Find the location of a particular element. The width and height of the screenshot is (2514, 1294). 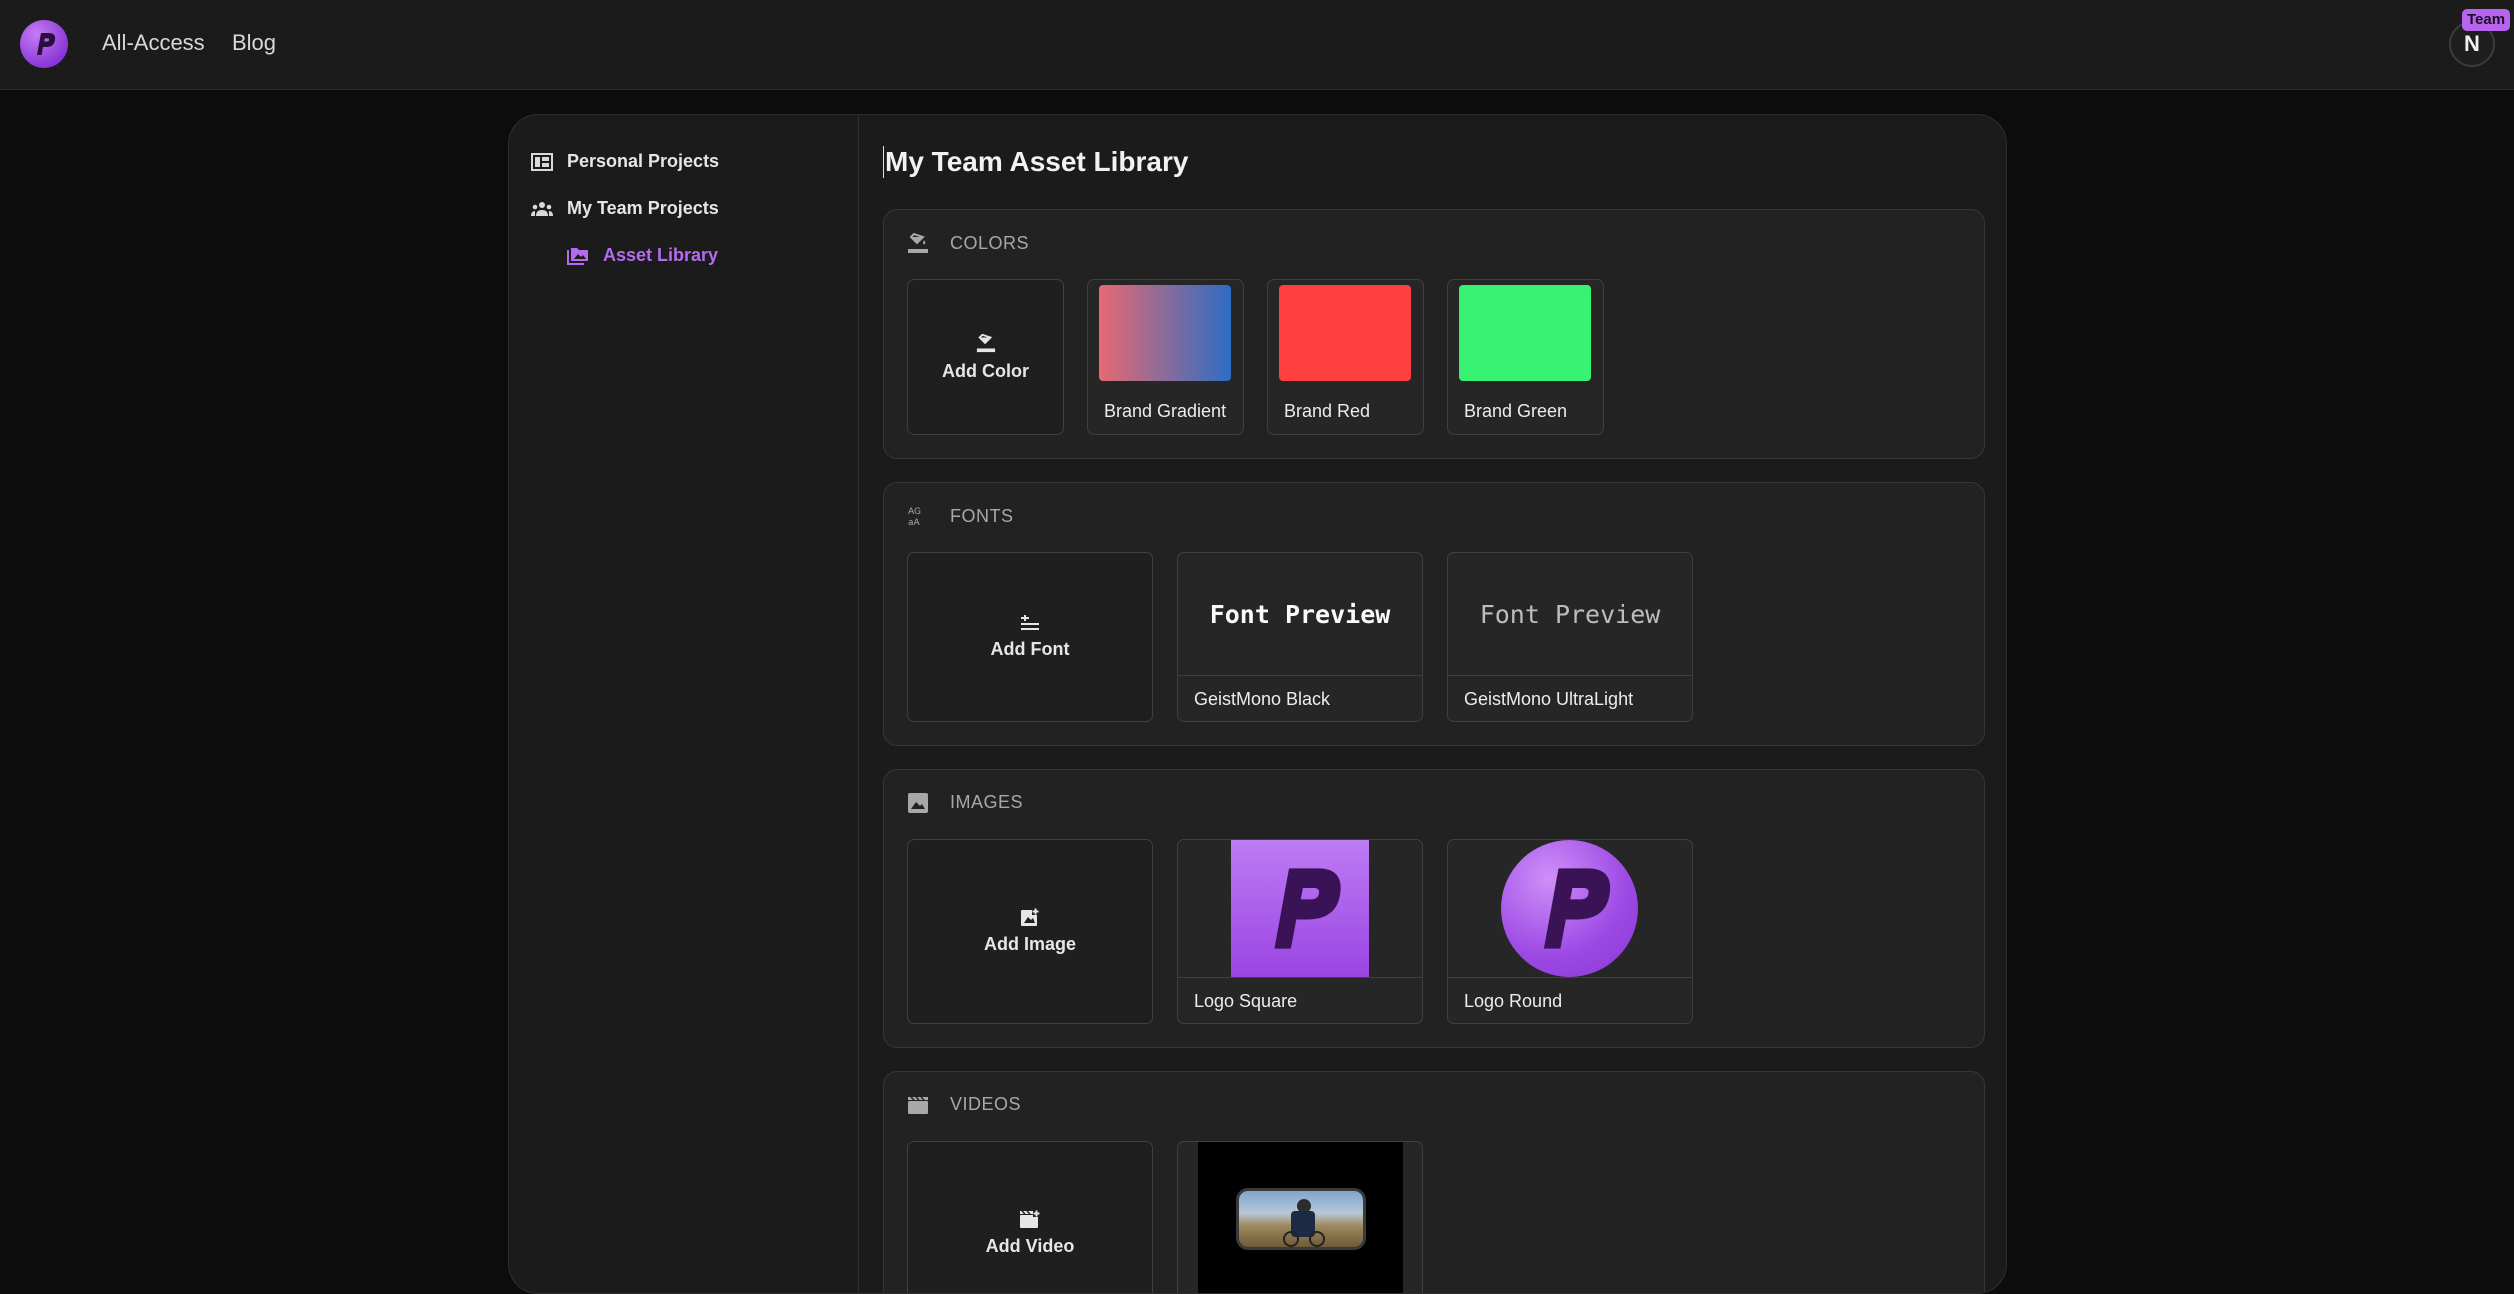

color-card-brand-green: Brand Green is located at coordinates (1525, 357).